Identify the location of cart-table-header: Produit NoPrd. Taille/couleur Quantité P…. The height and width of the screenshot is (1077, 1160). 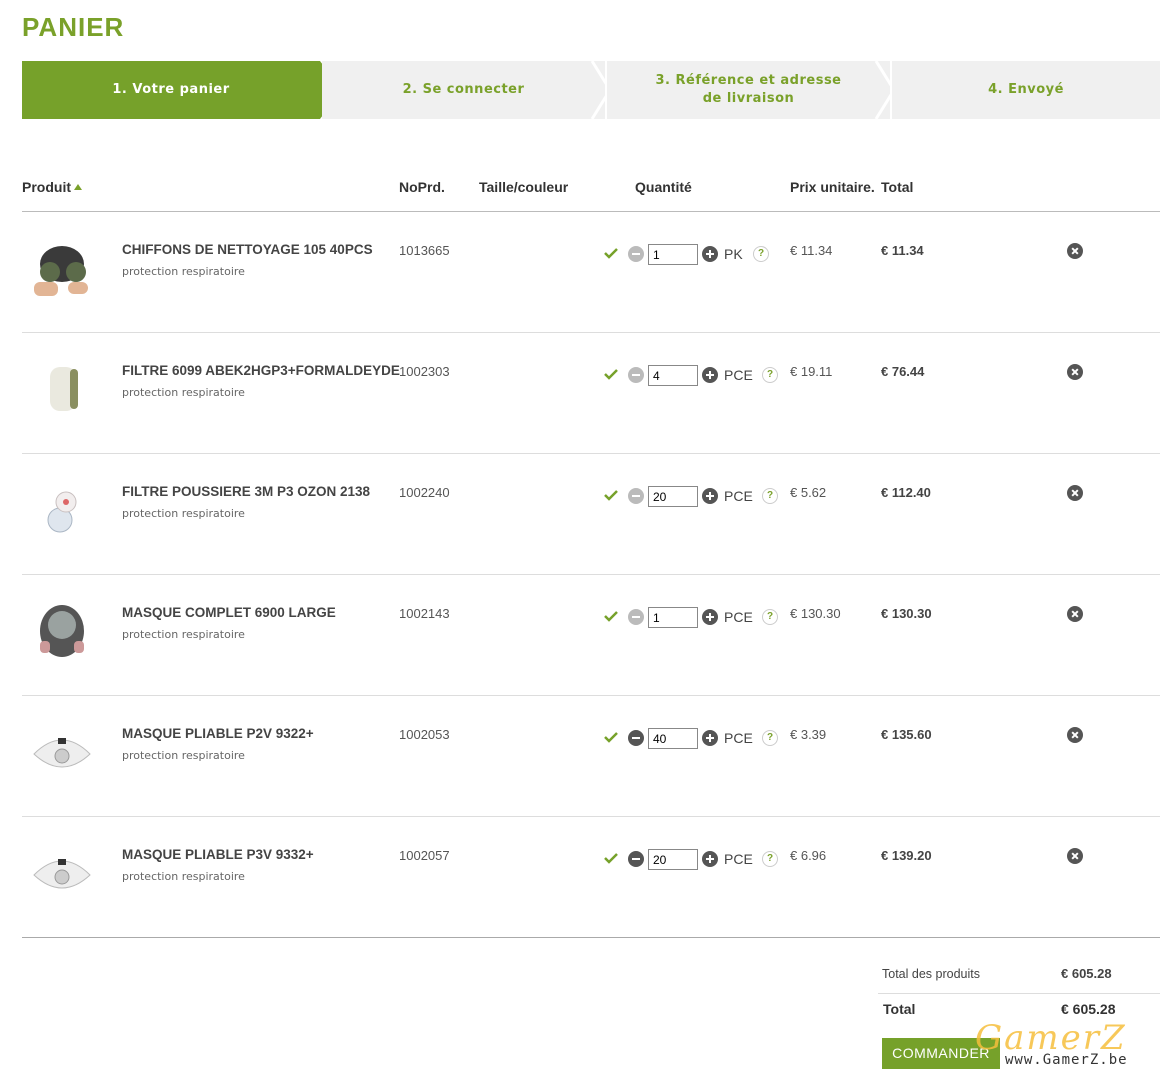
(591, 191).